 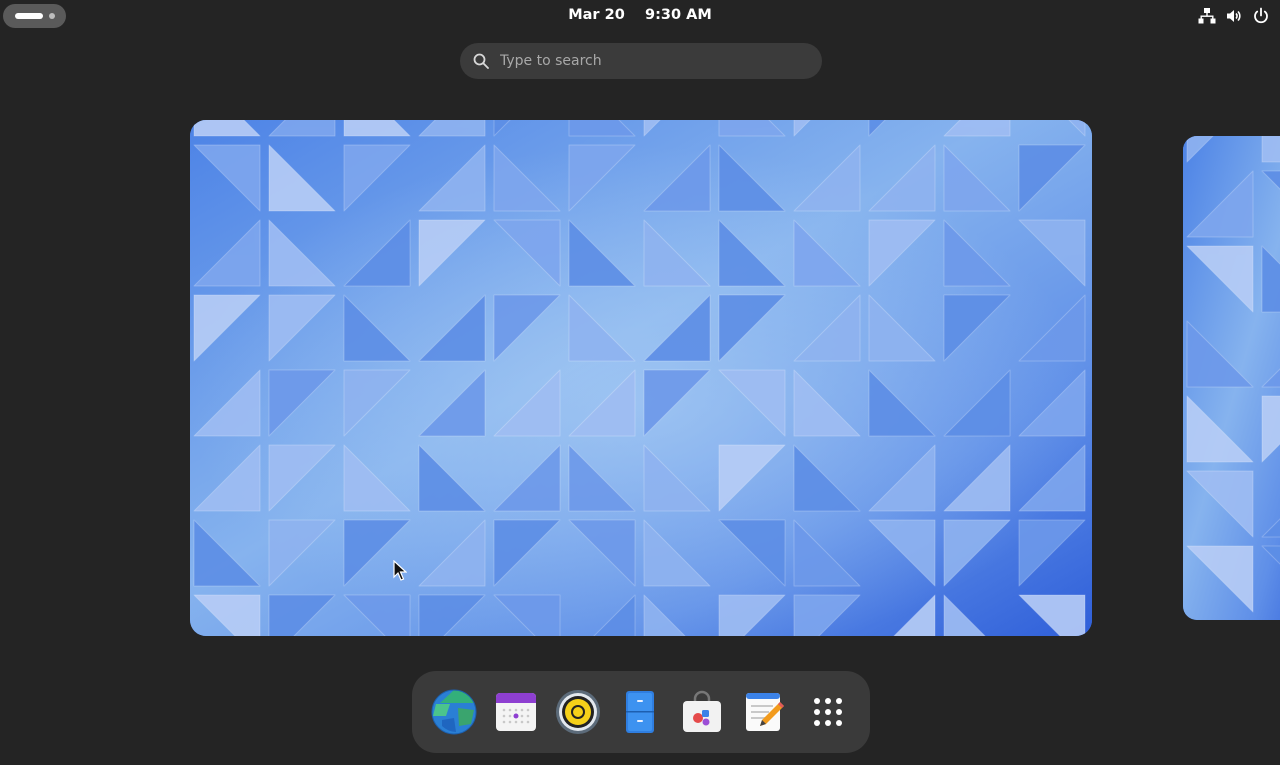 What do you see at coordinates (678, 15) in the screenshot?
I see `clock-time: 9:30 AM` at bounding box center [678, 15].